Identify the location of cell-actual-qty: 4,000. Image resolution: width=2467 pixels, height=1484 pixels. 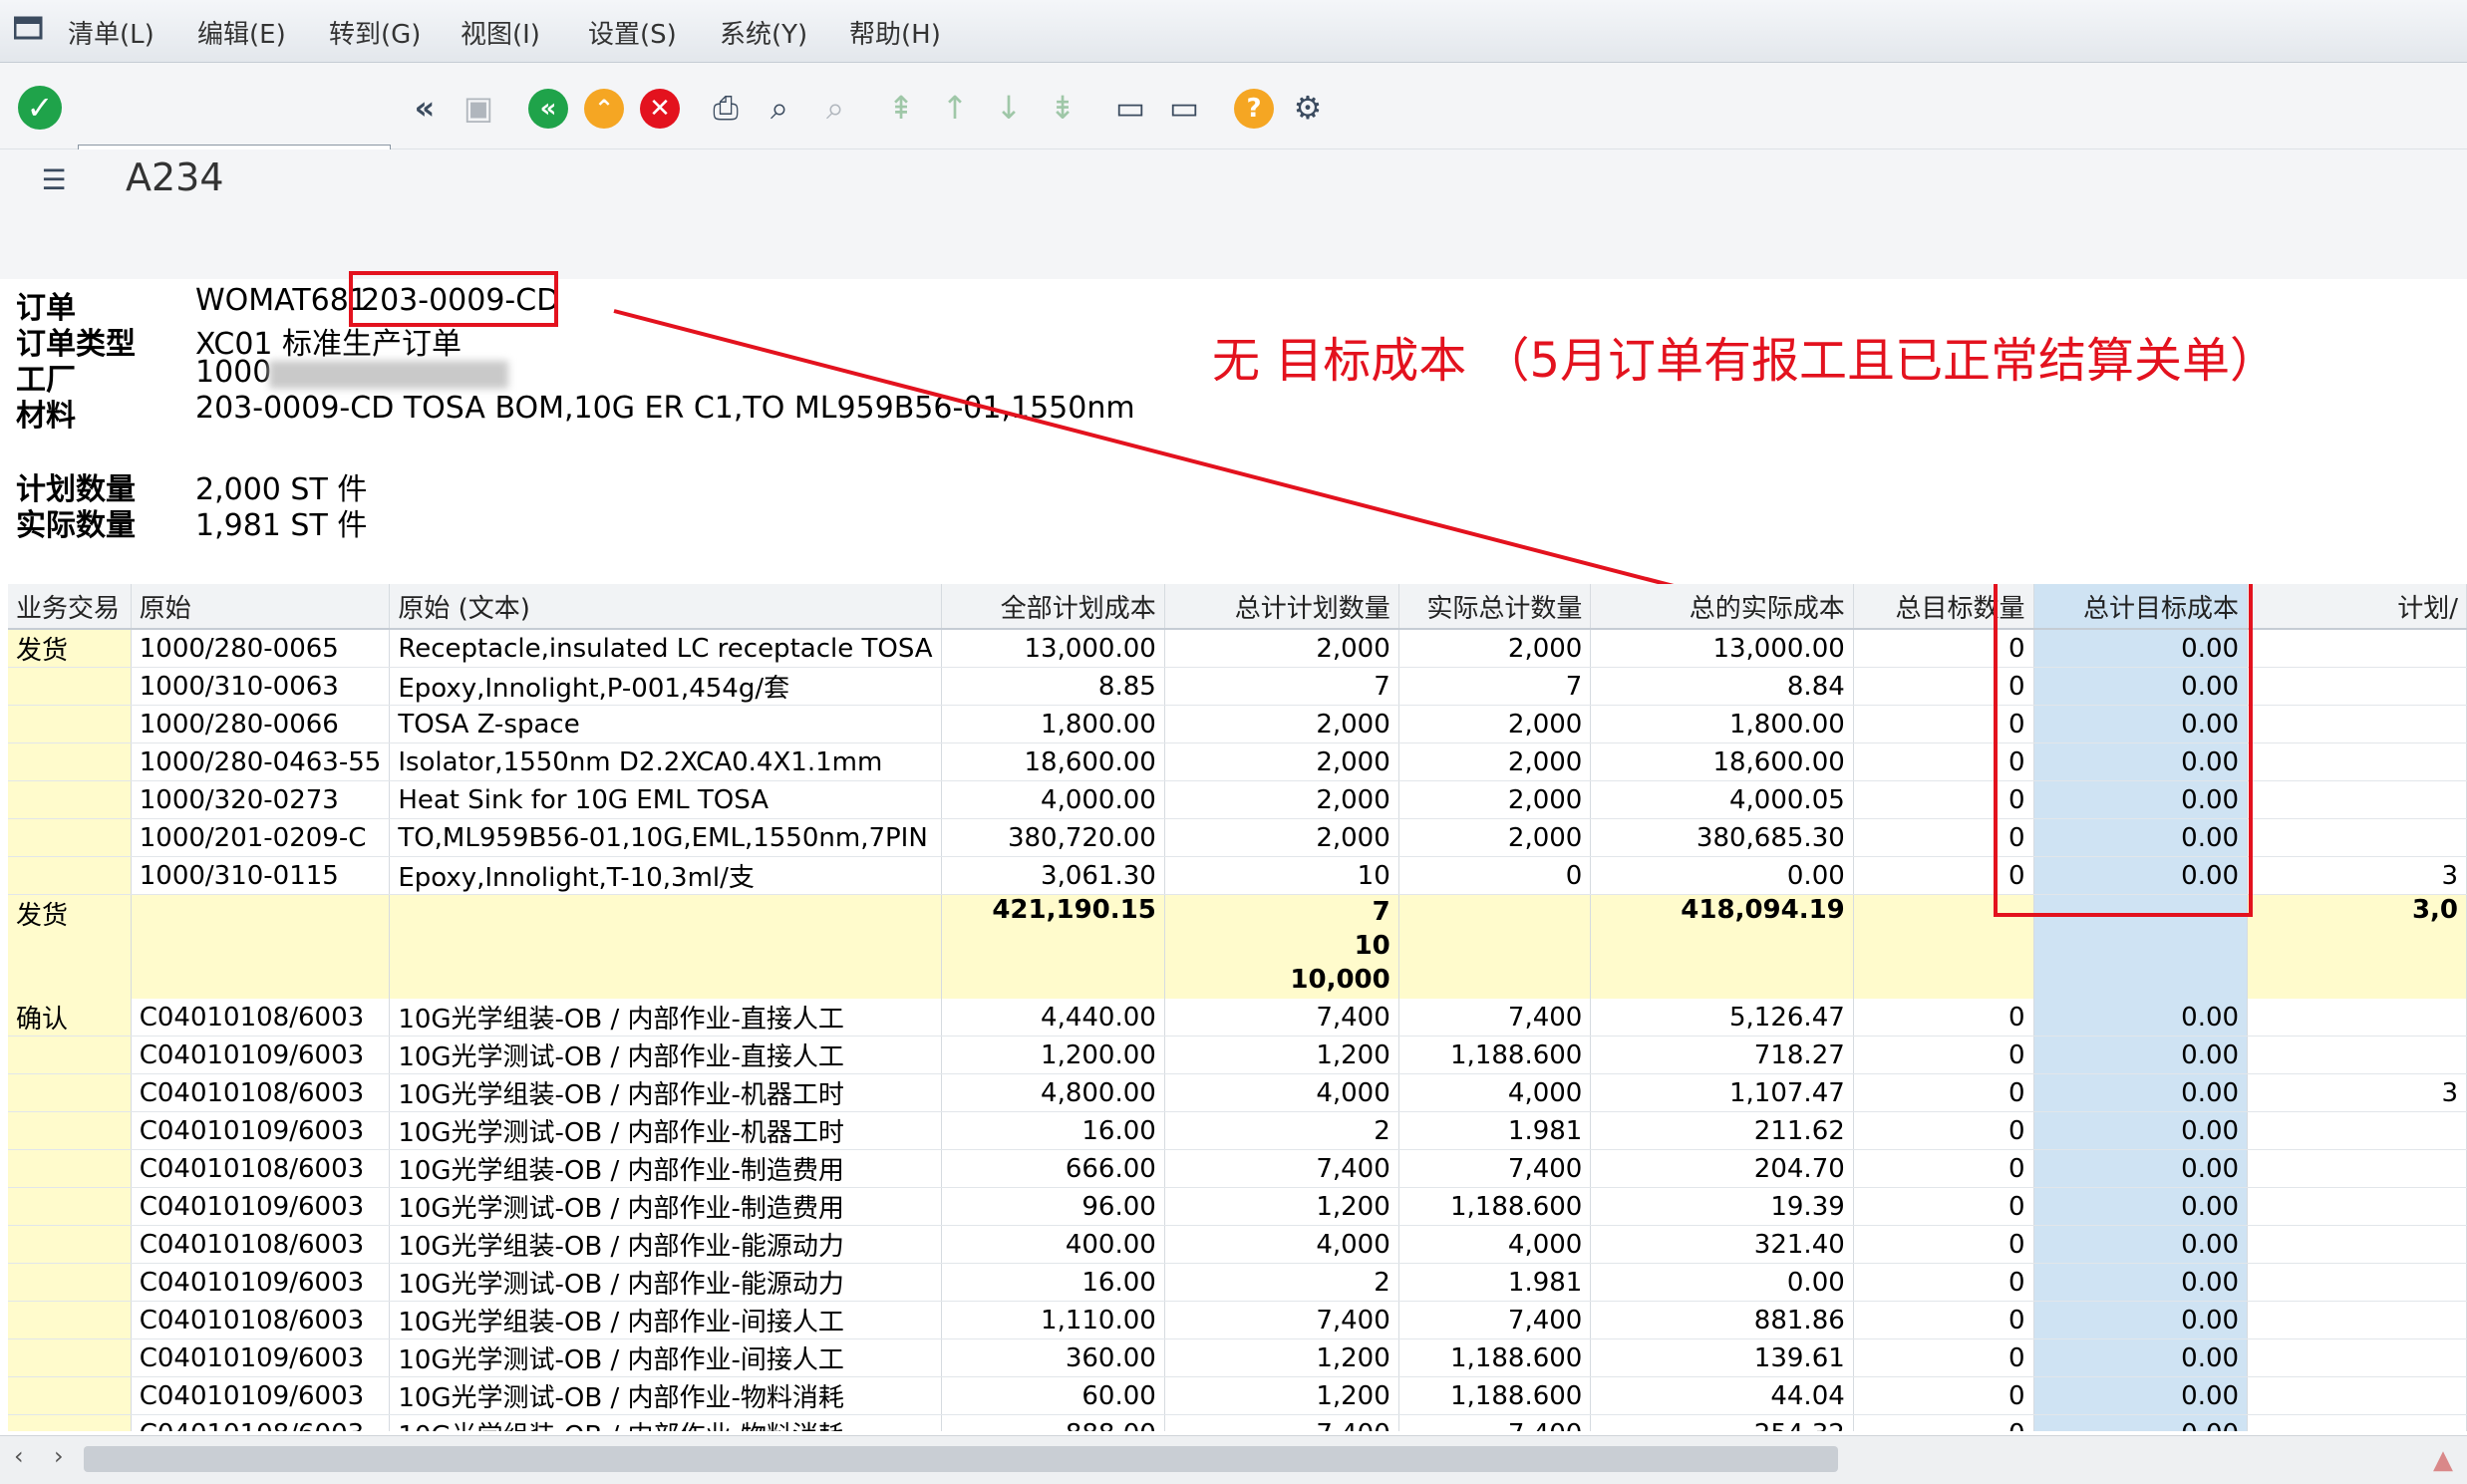
(1495, 1244).